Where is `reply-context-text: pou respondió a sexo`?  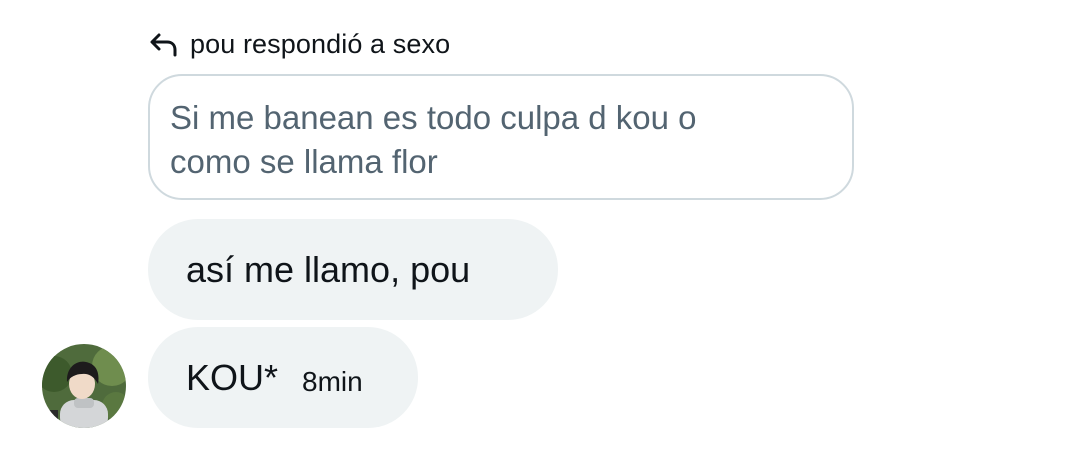 reply-context-text: pou respondió a sexo is located at coordinates (320, 43).